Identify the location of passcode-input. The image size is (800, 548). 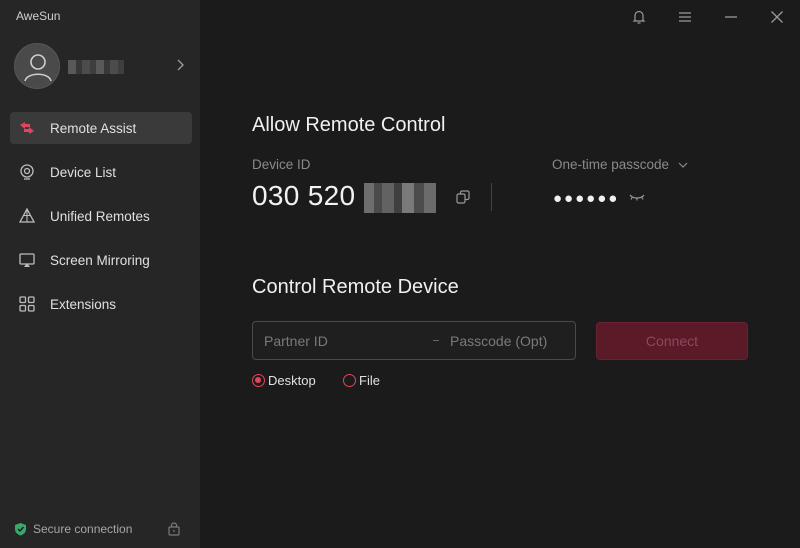
(510, 340).